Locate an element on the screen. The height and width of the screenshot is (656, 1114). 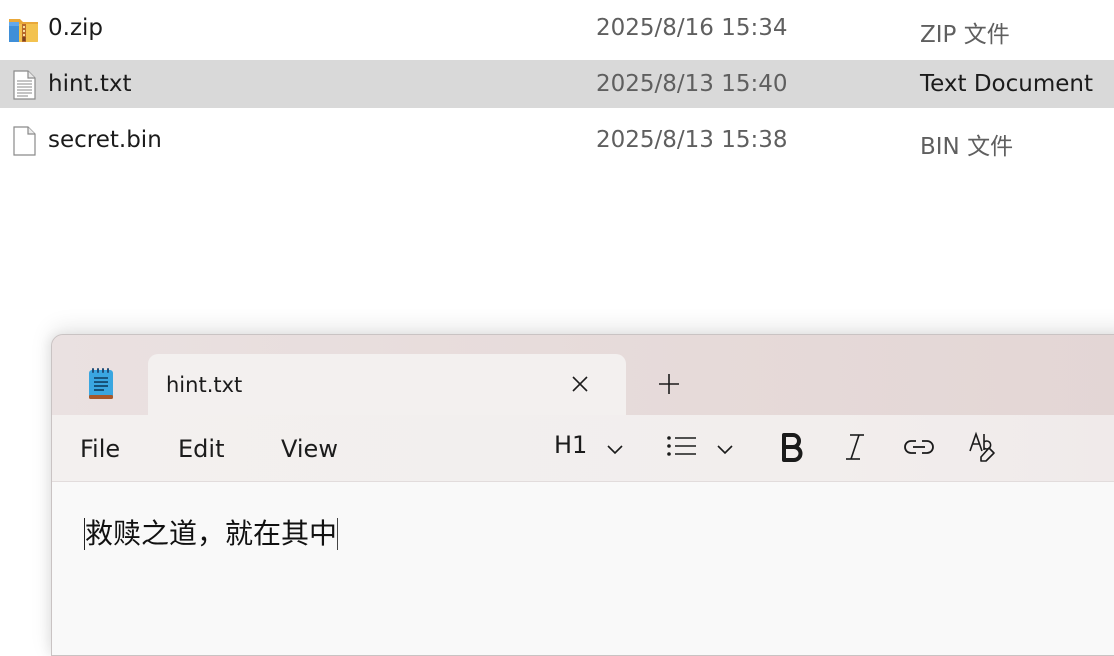
heading-level: H1 is located at coordinates (571, 445).